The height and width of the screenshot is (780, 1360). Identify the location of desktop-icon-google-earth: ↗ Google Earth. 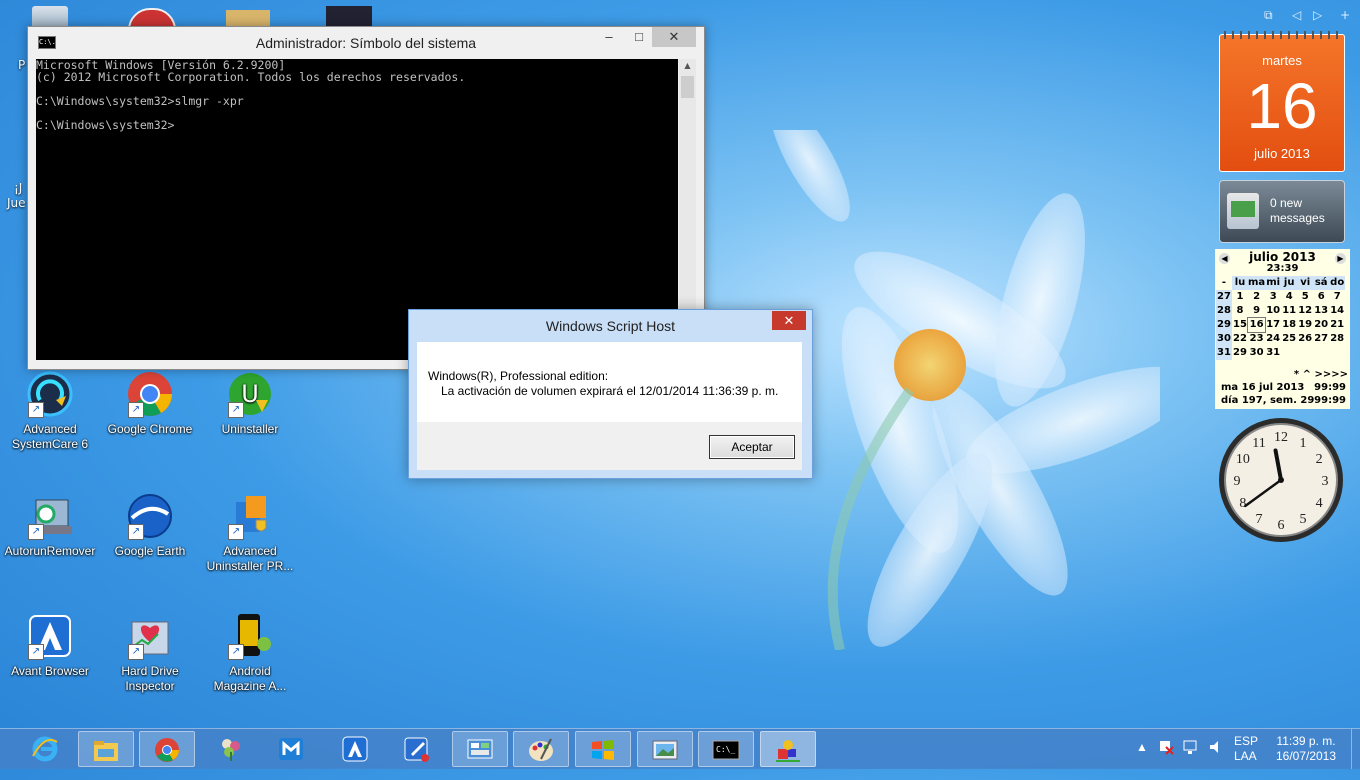
(150, 525).